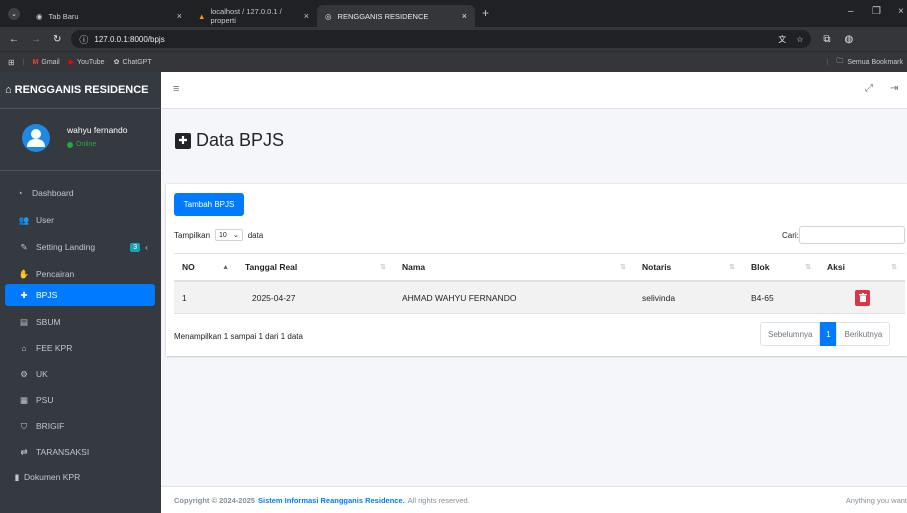 The height and width of the screenshot is (513, 907). Describe the element at coordinates (42, 374) in the screenshot. I see `nav-label: UK` at that location.